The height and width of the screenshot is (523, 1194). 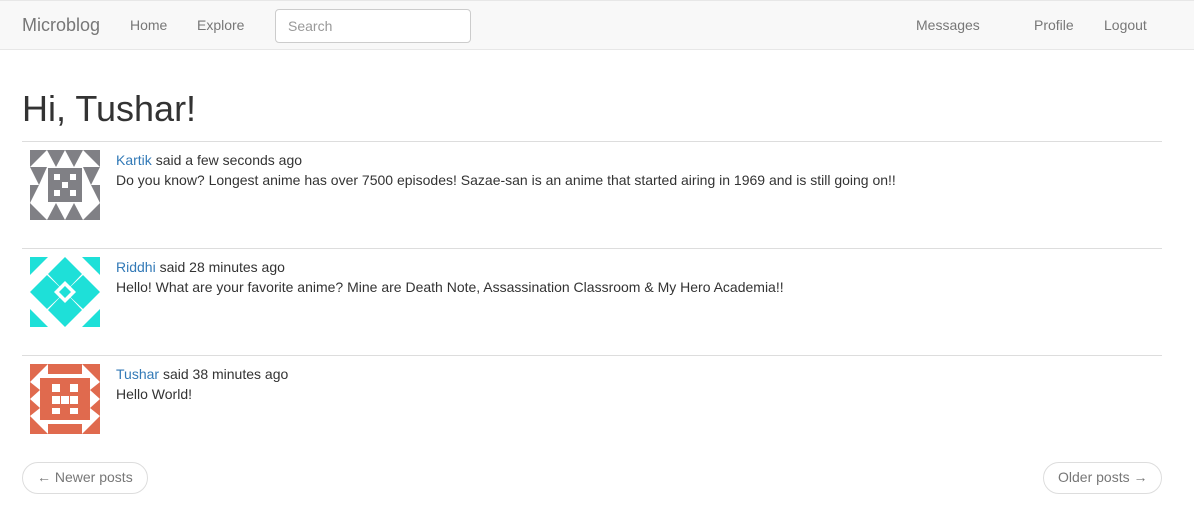 What do you see at coordinates (61, 25) in the screenshot?
I see `brand-link: Microblog` at bounding box center [61, 25].